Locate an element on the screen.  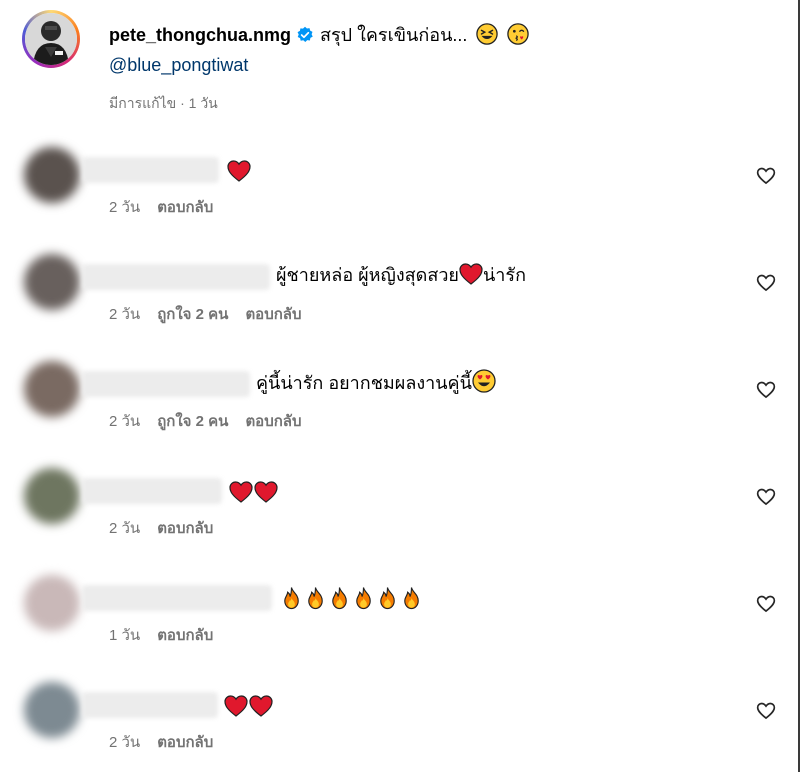
comment-meta: 1 วัน ตอบกลับ is located at coordinates (169, 635).